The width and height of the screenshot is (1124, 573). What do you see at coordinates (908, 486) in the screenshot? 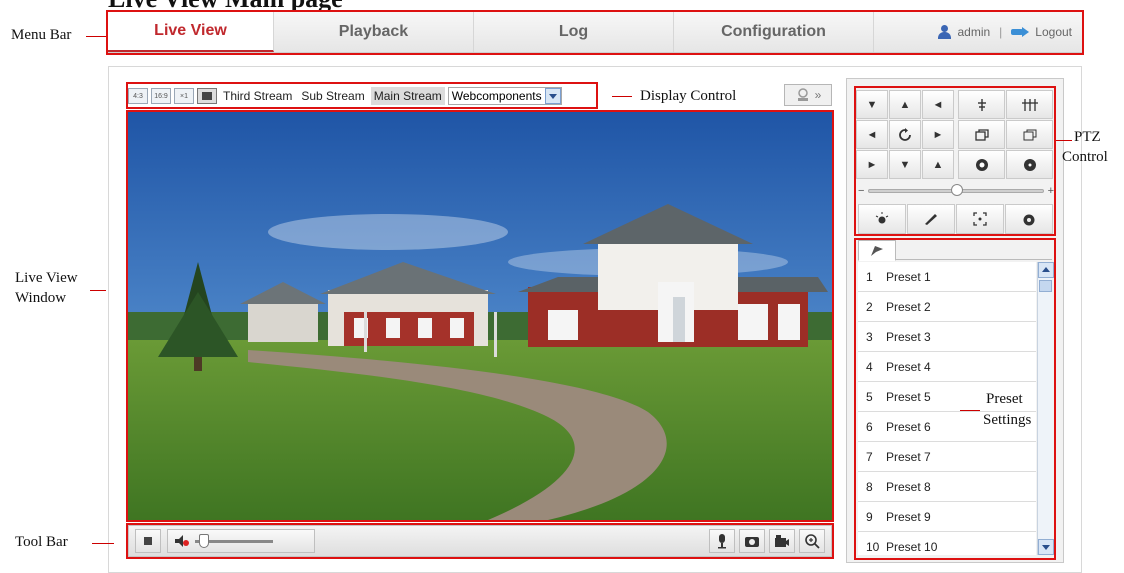
I see `preset-name: Preset 8` at bounding box center [908, 486].